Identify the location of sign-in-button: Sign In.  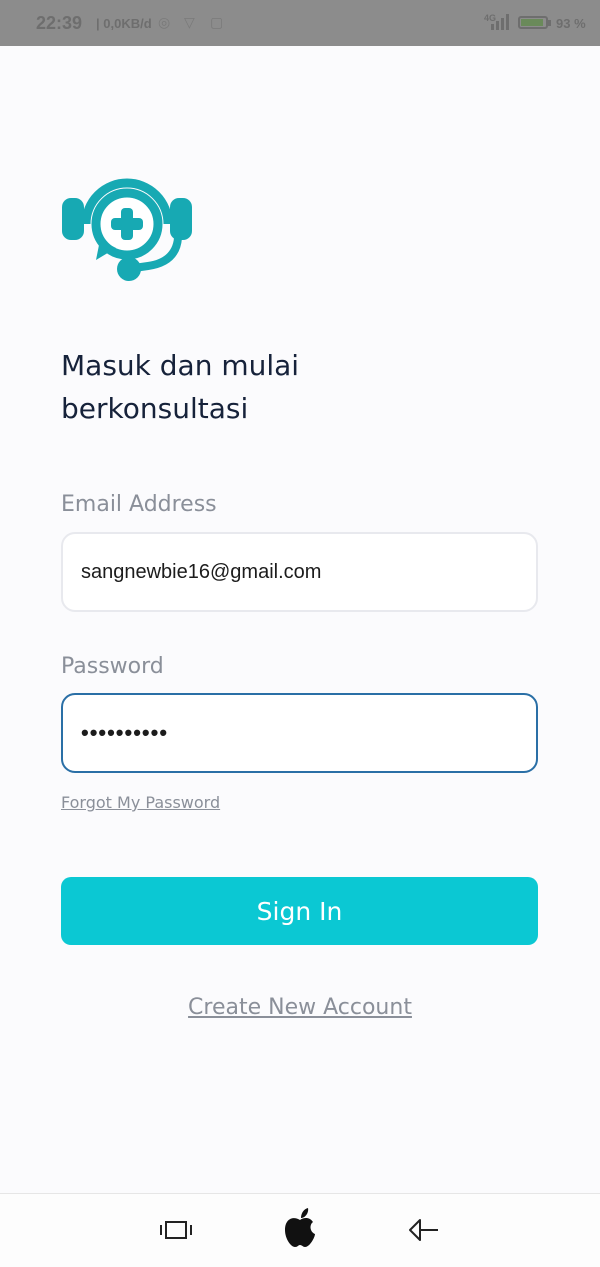
(299, 911).